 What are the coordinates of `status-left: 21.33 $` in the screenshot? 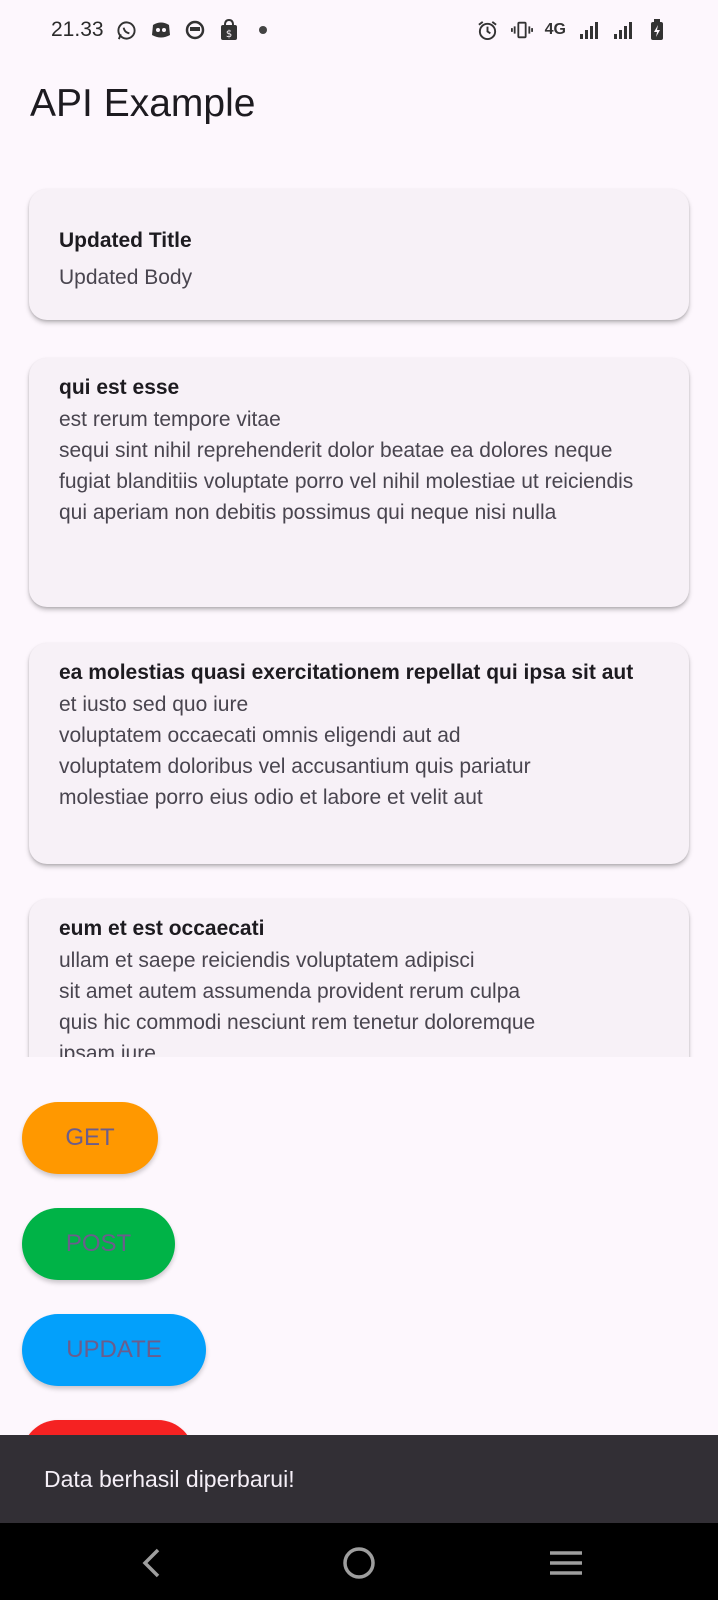 It's located at (162, 30).